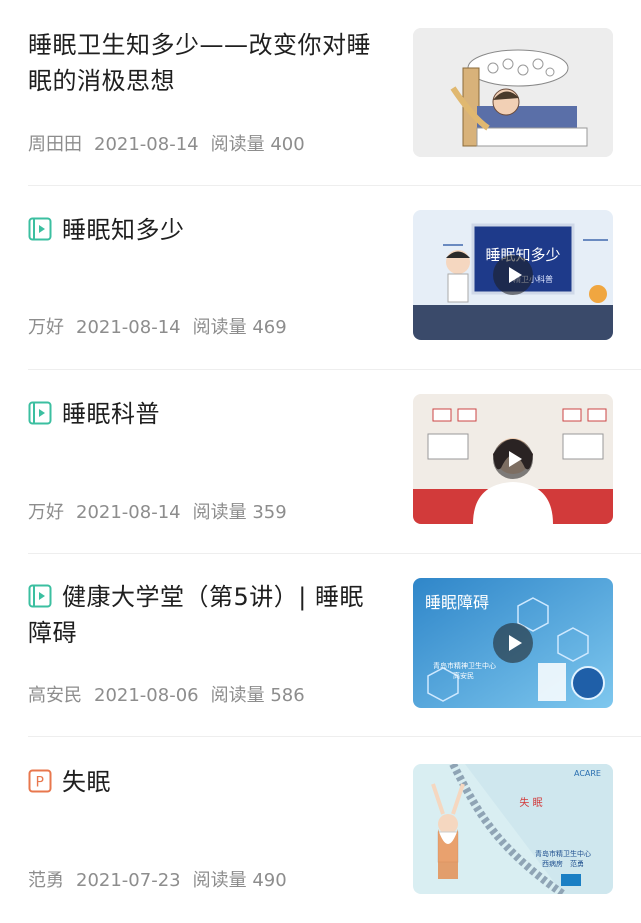 This screenshot has height=923, width=641. I want to click on item-title-text: 健康大学堂（第5讲）| 睡眠障碍, so click(196, 615).